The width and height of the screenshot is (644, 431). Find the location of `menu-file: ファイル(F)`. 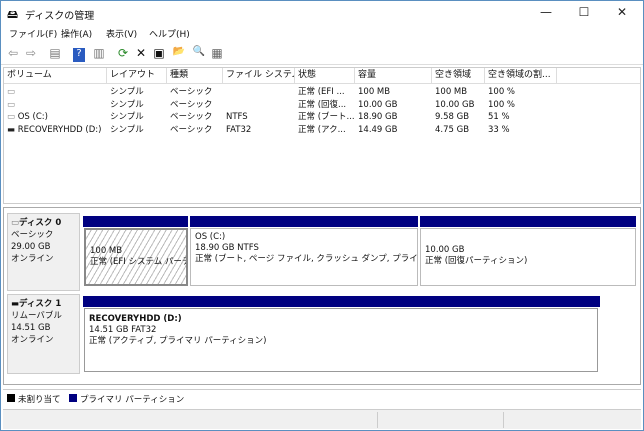

menu-file: ファイル(F) is located at coordinates (33, 33).